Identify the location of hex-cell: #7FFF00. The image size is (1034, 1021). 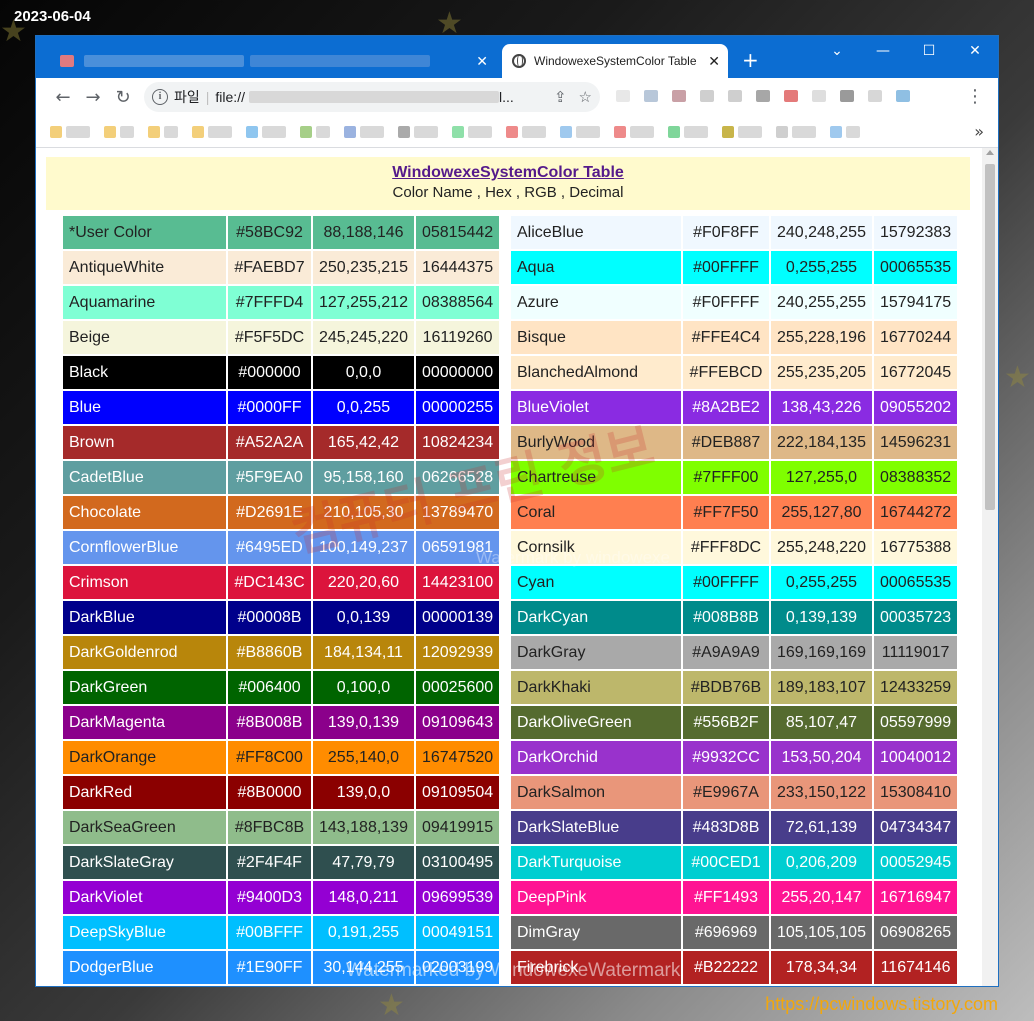
(726, 477).